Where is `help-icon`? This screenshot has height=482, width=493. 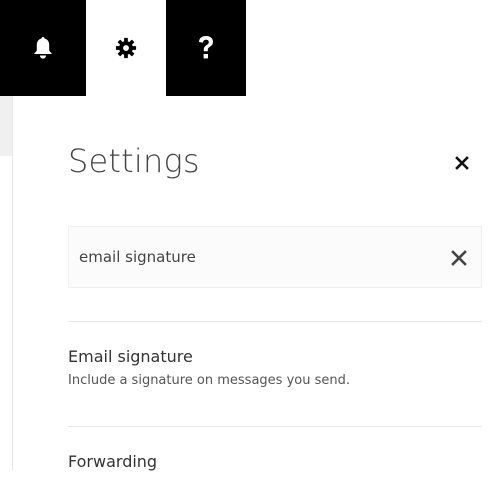
help-icon is located at coordinates (206, 48).